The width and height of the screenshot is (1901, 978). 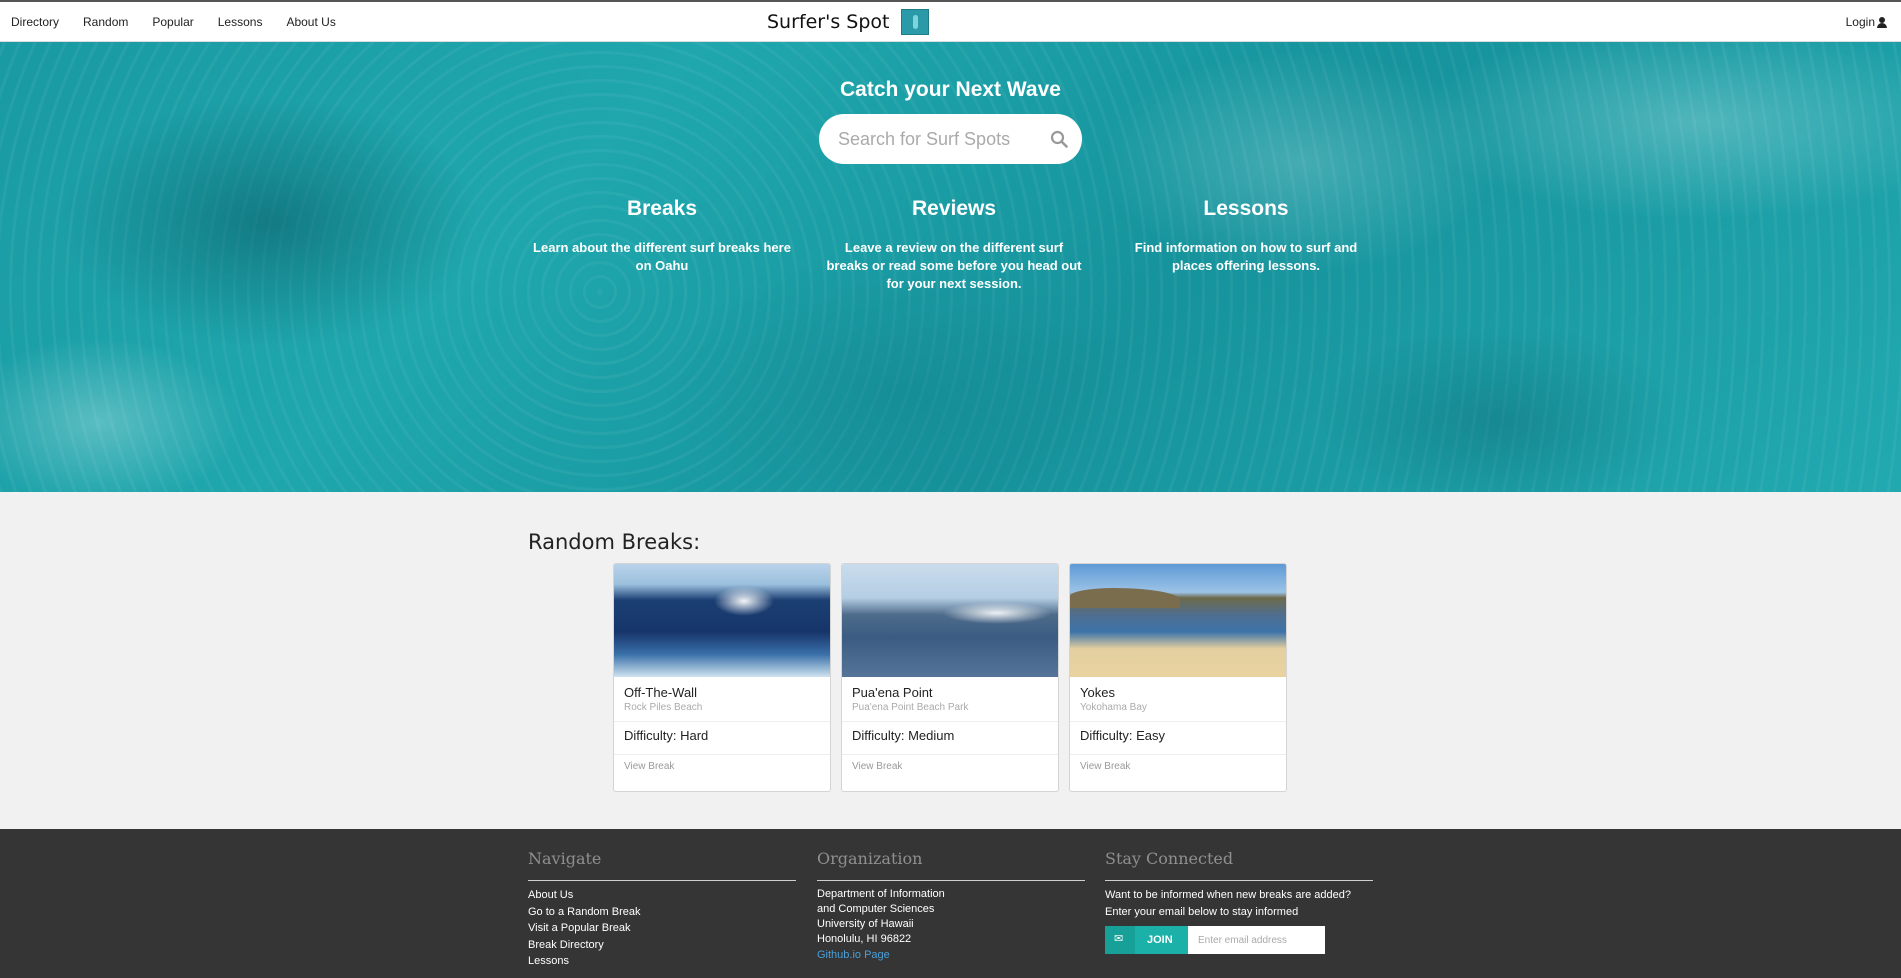 I want to click on card-body: Pua'ena Point Pua'ena Point Beach Park, so click(x=950, y=699).